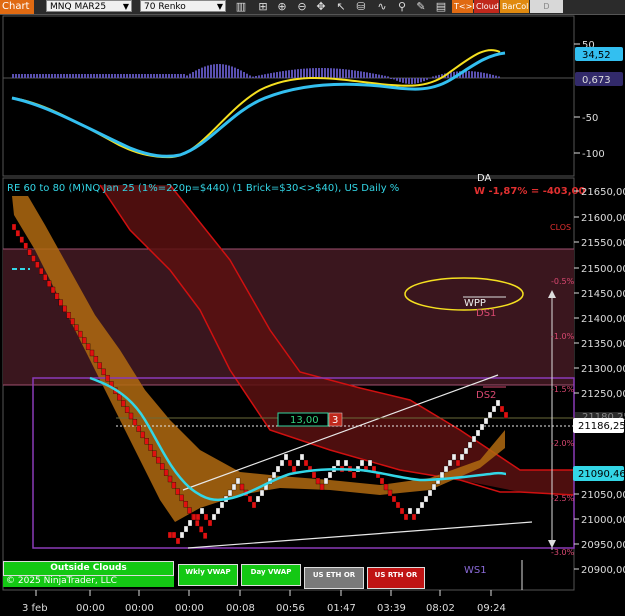 Image resolution: width=625 pixels, height=616 pixels. Describe the element at coordinates (334, 578) in the screenshot. I see `us-eth-or-button: US ETH OR` at that location.